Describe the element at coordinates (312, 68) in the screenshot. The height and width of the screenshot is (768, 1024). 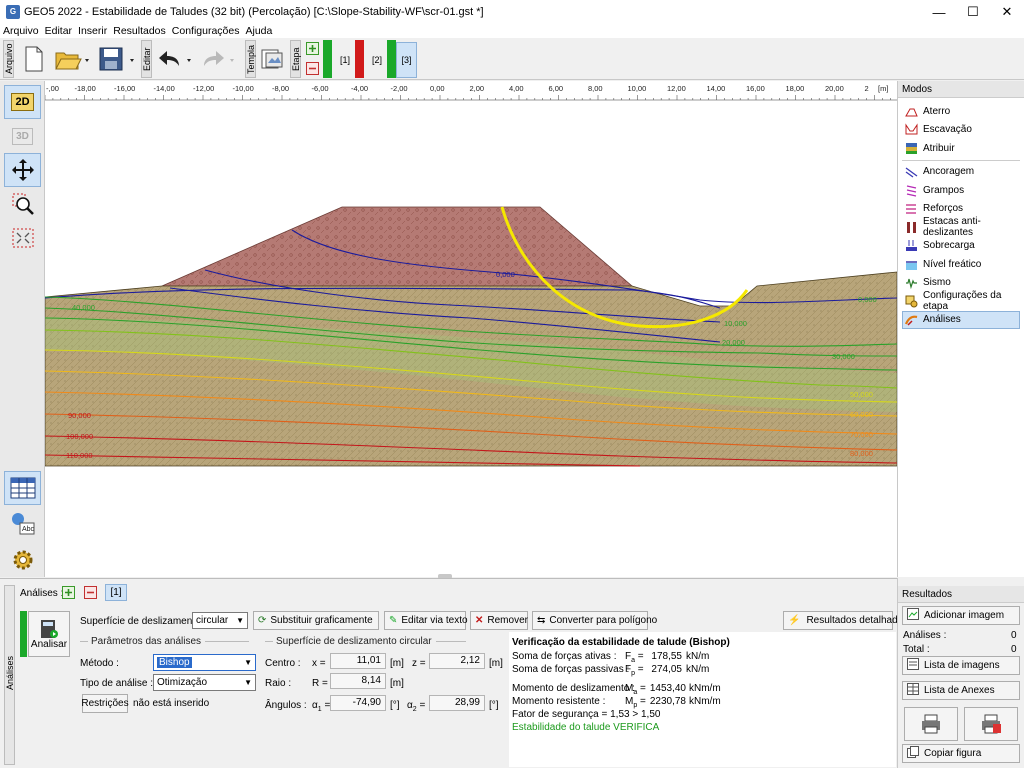
I see `remove-stage-icon` at that location.